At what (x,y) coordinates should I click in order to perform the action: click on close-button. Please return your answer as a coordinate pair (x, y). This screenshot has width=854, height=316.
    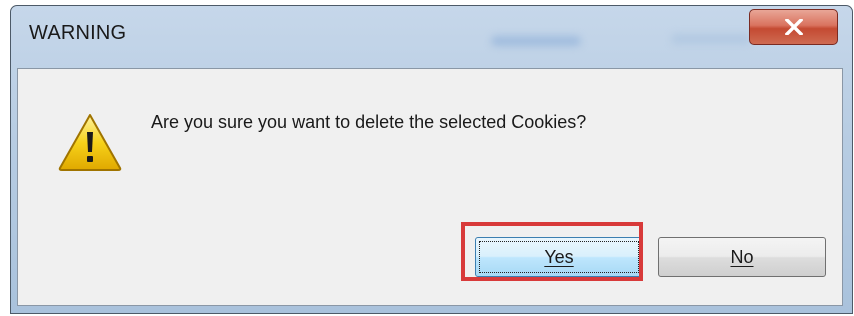
    Looking at the image, I should click on (793, 27).